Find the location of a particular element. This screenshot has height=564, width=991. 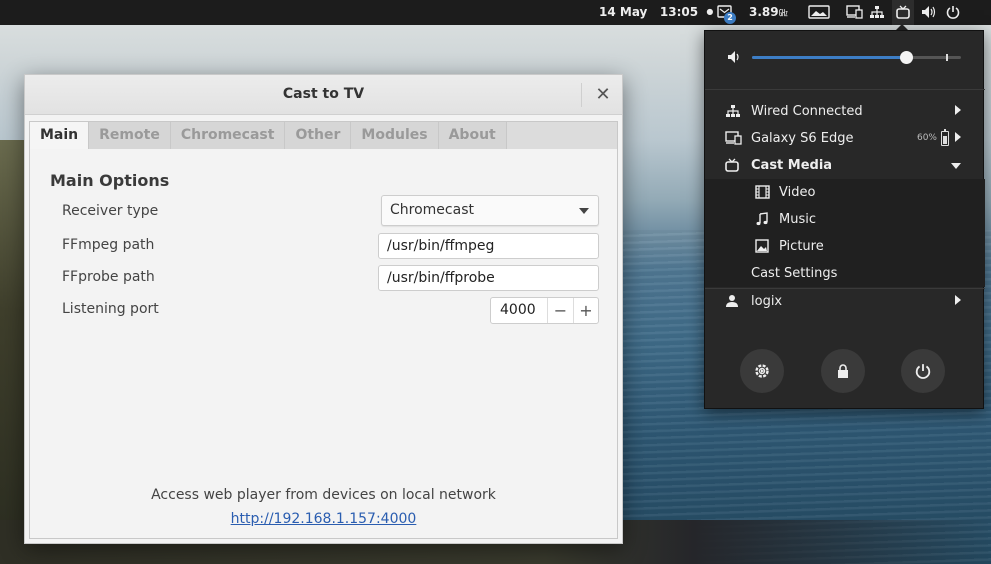

menu-item-user: logix is located at coordinates (845, 301).